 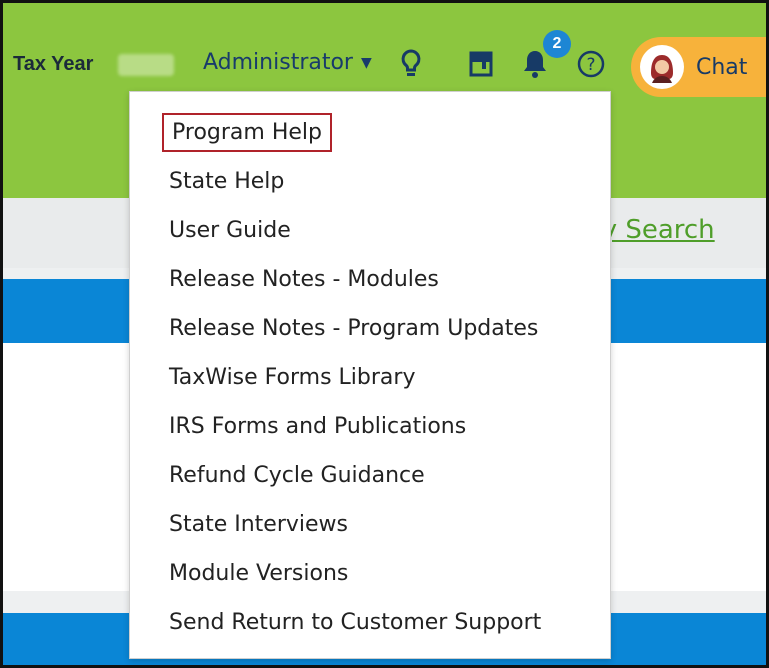 I want to click on menu-item-user-guide: User Guide, so click(x=370, y=230).